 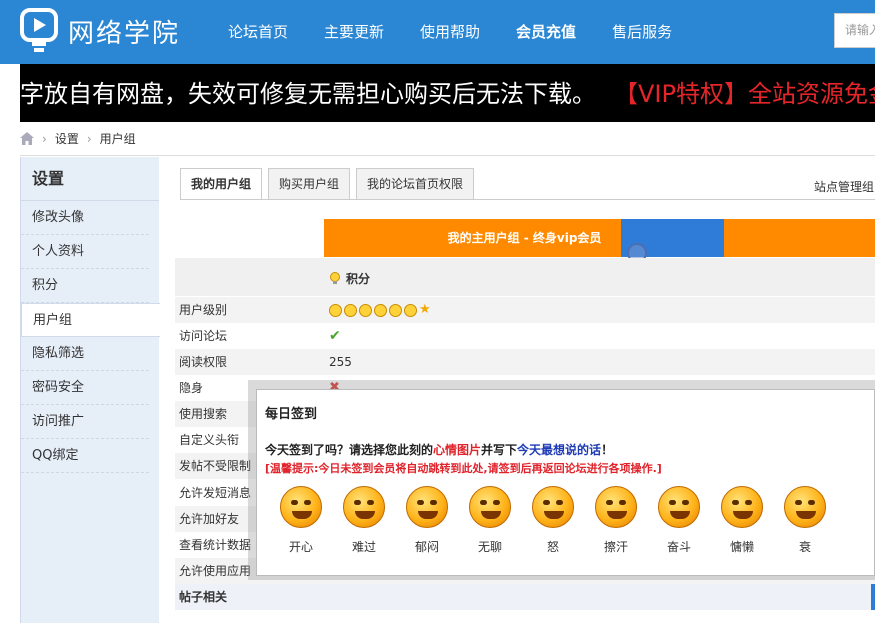 I want to click on permission-row: 访问论坛 ✔, so click(x=525, y=336).